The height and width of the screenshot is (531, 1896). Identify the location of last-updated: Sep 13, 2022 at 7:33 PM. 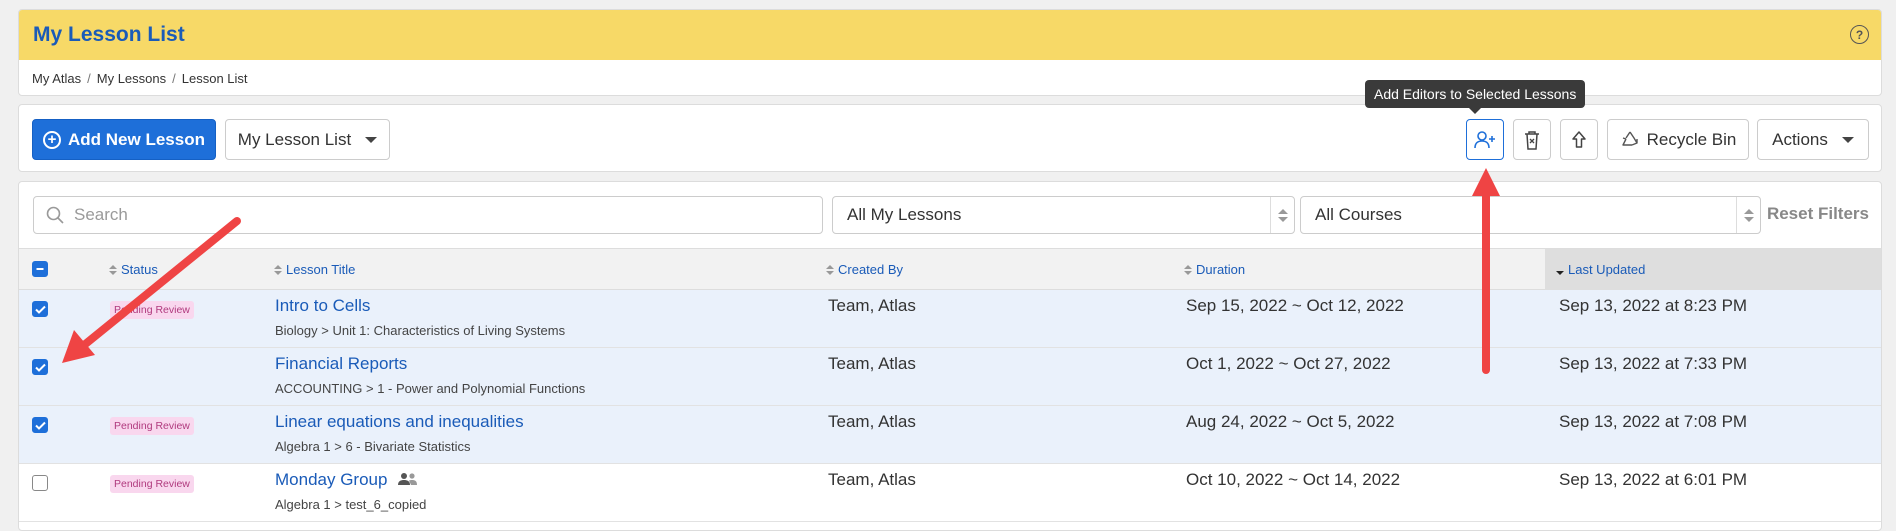
(1653, 363).